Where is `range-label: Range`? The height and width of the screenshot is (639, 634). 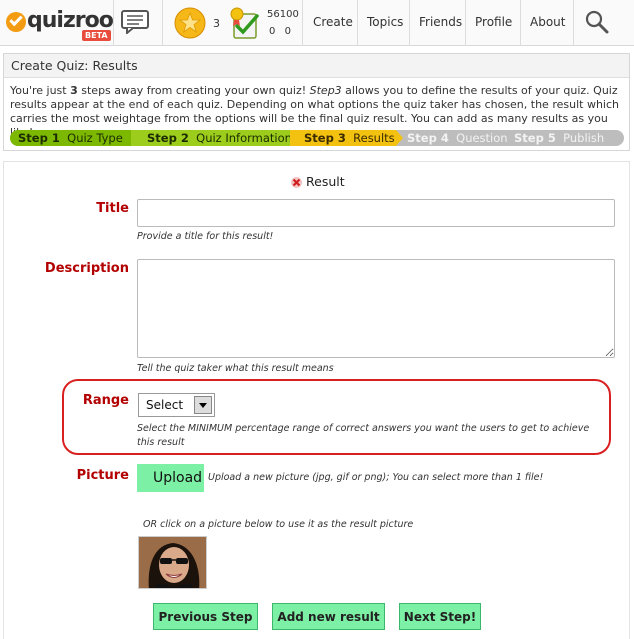 range-label: Range is located at coordinates (105, 400).